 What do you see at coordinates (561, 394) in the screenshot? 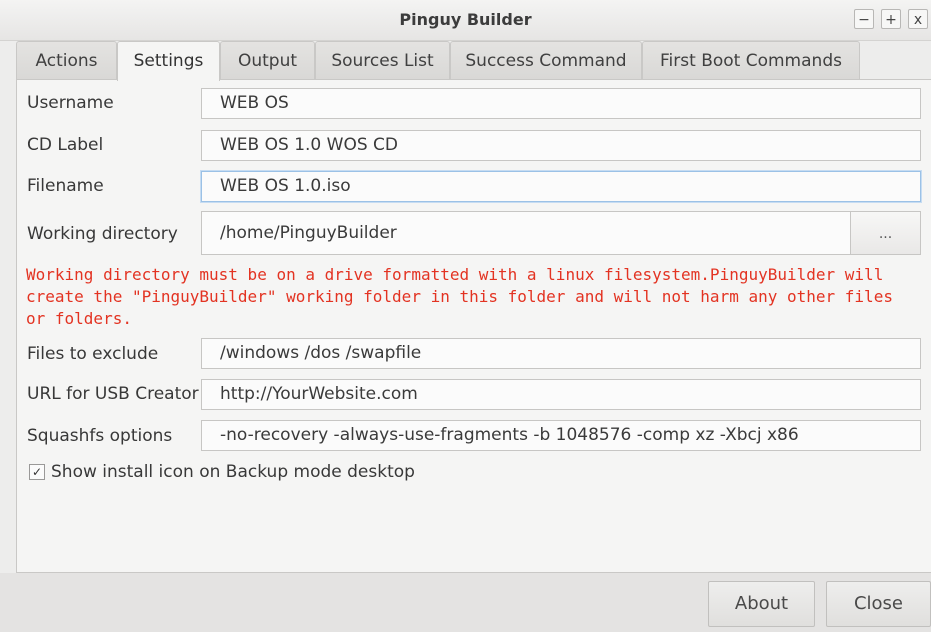
I see `usb-creator-url-field: http://YourWebsite.com` at bounding box center [561, 394].